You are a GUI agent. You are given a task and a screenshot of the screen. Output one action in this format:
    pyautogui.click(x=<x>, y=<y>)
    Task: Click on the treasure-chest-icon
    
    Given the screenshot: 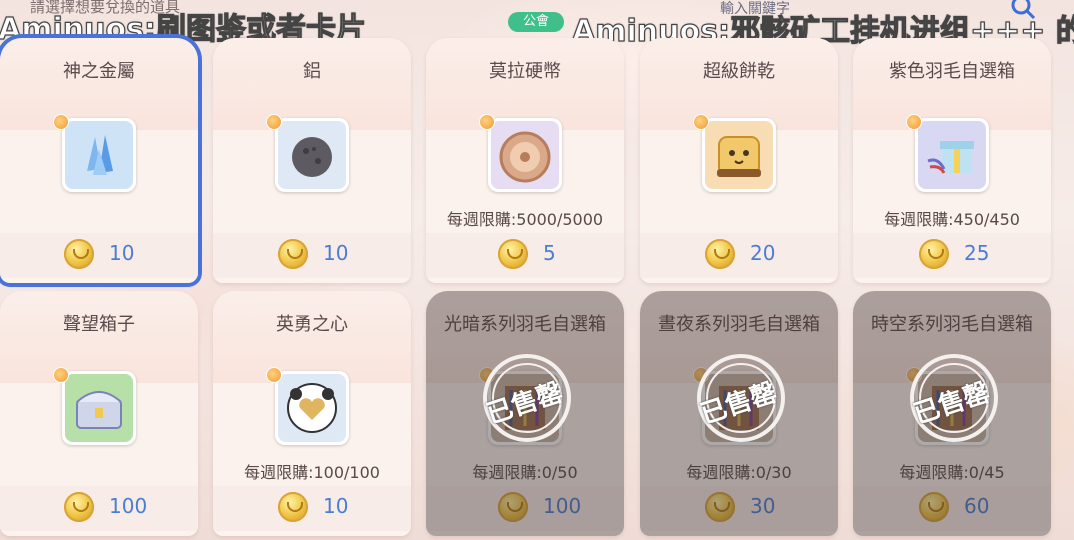 What is the action you would take?
    pyautogui.click(x=99, y=408)
    